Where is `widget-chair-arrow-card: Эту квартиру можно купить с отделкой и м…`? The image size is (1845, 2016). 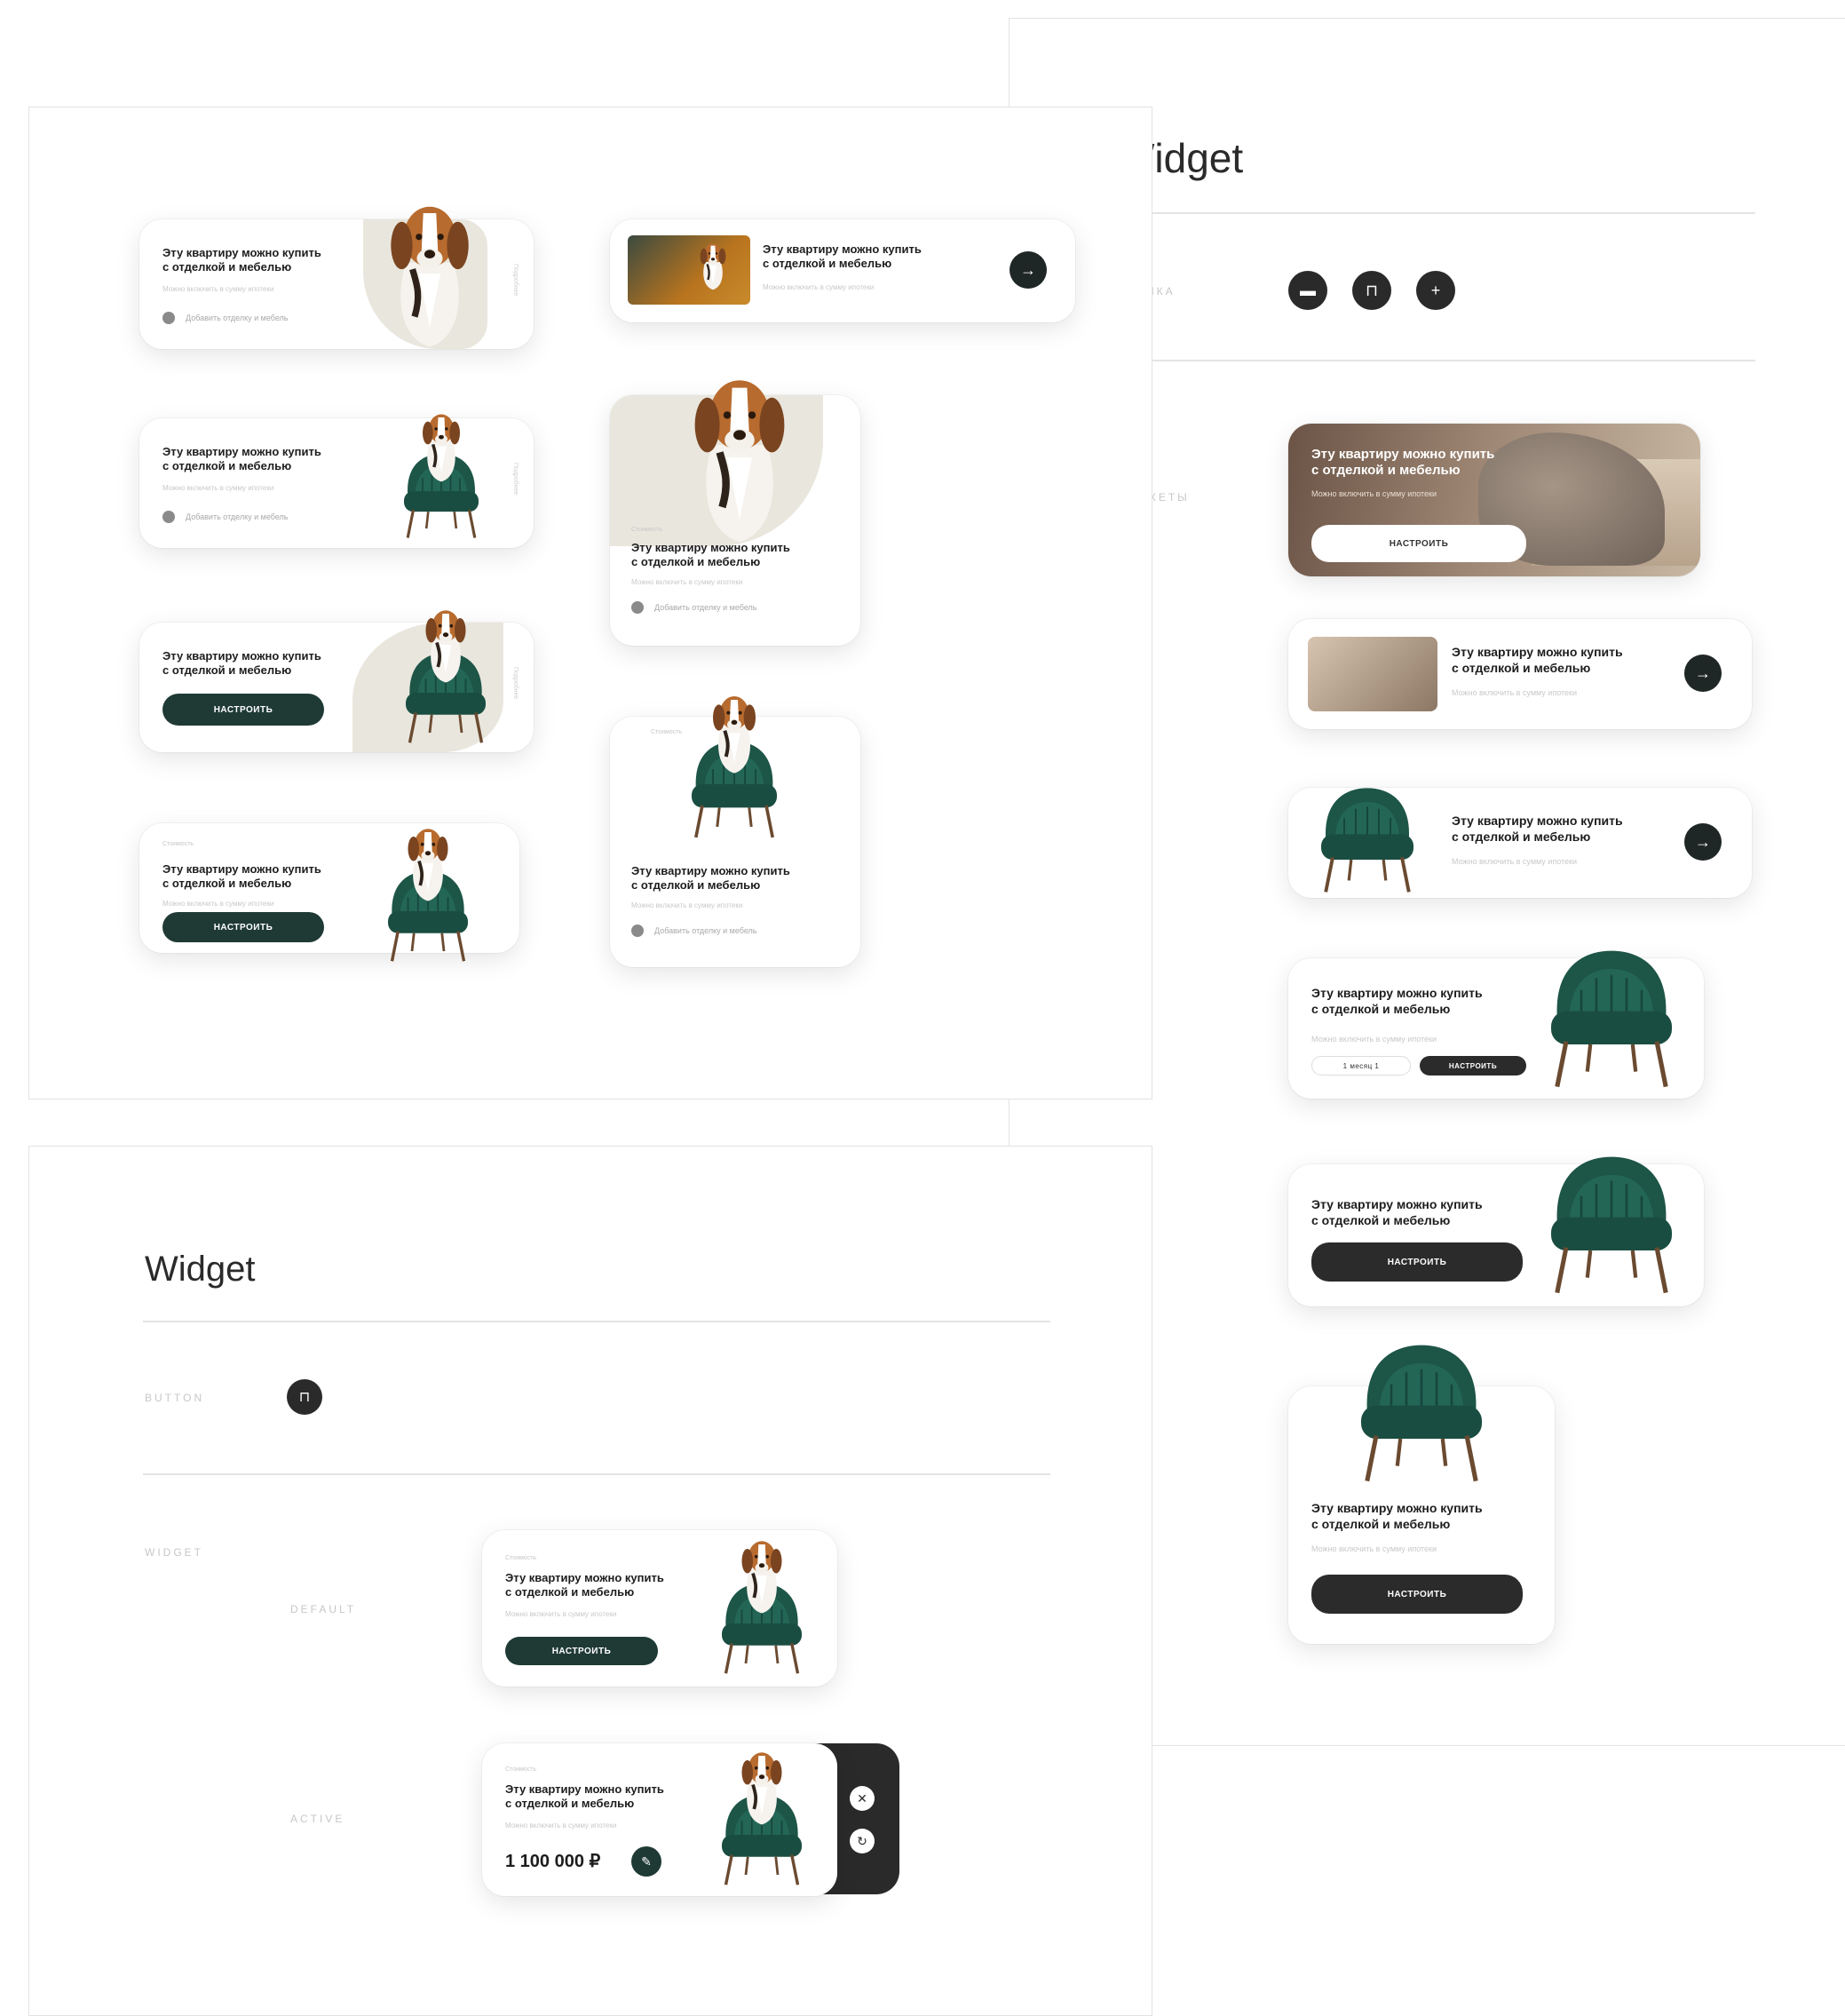
widget-chair-arrow-card: Эту квартиру можно купить с отделкой и м… is located at coordinates (1520, 843).